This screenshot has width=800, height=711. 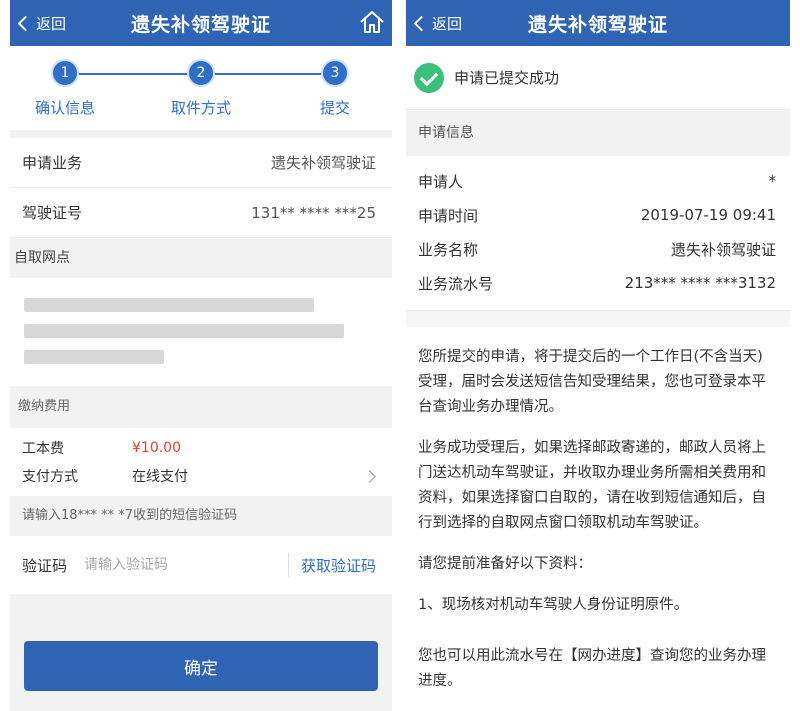 What do you see at coordinates (369, 476) in the screenshot?
I see `chevron-right-icon` at bounding box center [369, 476].